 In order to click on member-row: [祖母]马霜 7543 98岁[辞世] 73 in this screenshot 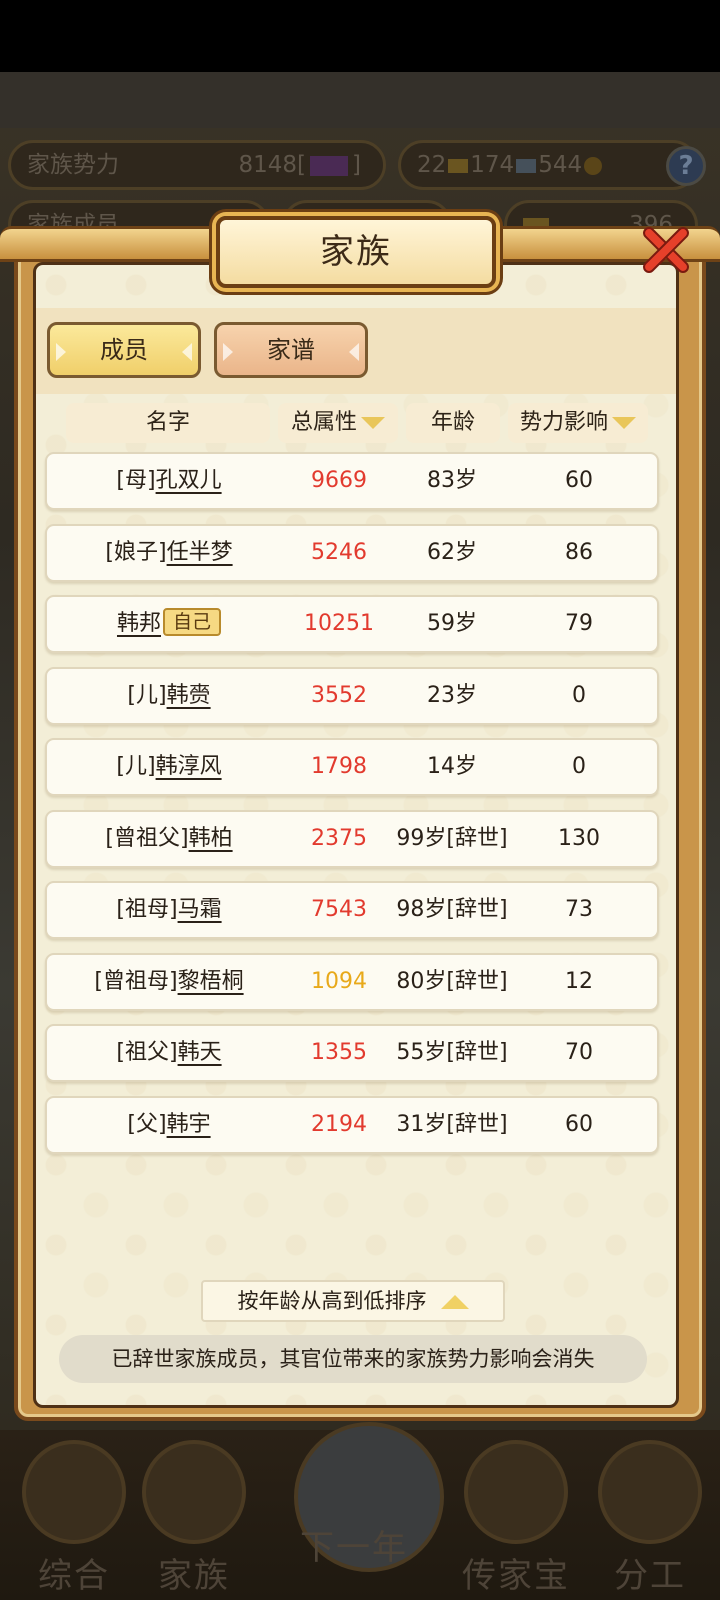, I will do `click(352, 910)`.